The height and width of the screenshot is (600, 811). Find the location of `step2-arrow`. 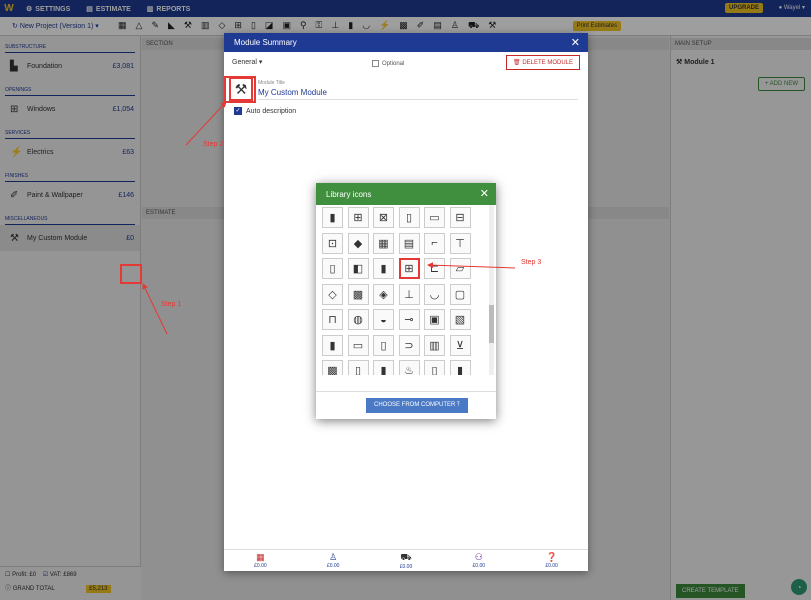

step2-arrow is located at coordinates (206, 123).